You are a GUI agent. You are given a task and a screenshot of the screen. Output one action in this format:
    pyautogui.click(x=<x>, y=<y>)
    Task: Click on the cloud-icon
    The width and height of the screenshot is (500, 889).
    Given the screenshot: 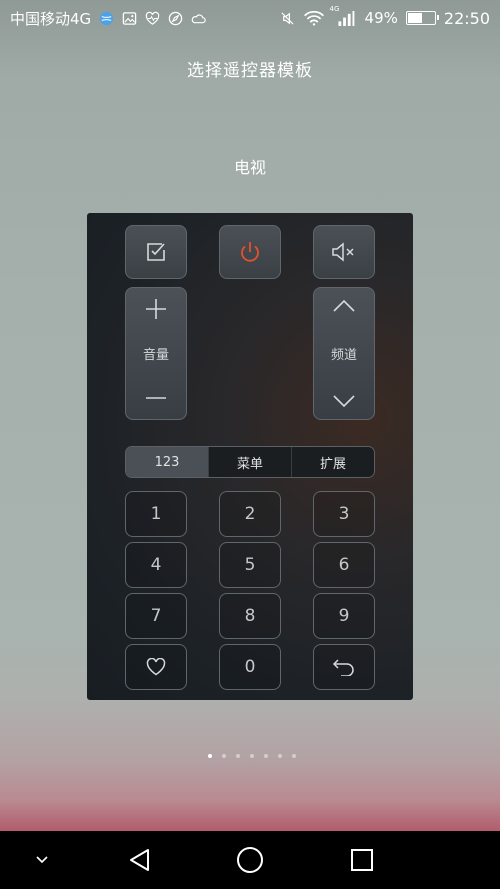 What is the action you would take?
    pyautogui.click(x=198, y=18)
    